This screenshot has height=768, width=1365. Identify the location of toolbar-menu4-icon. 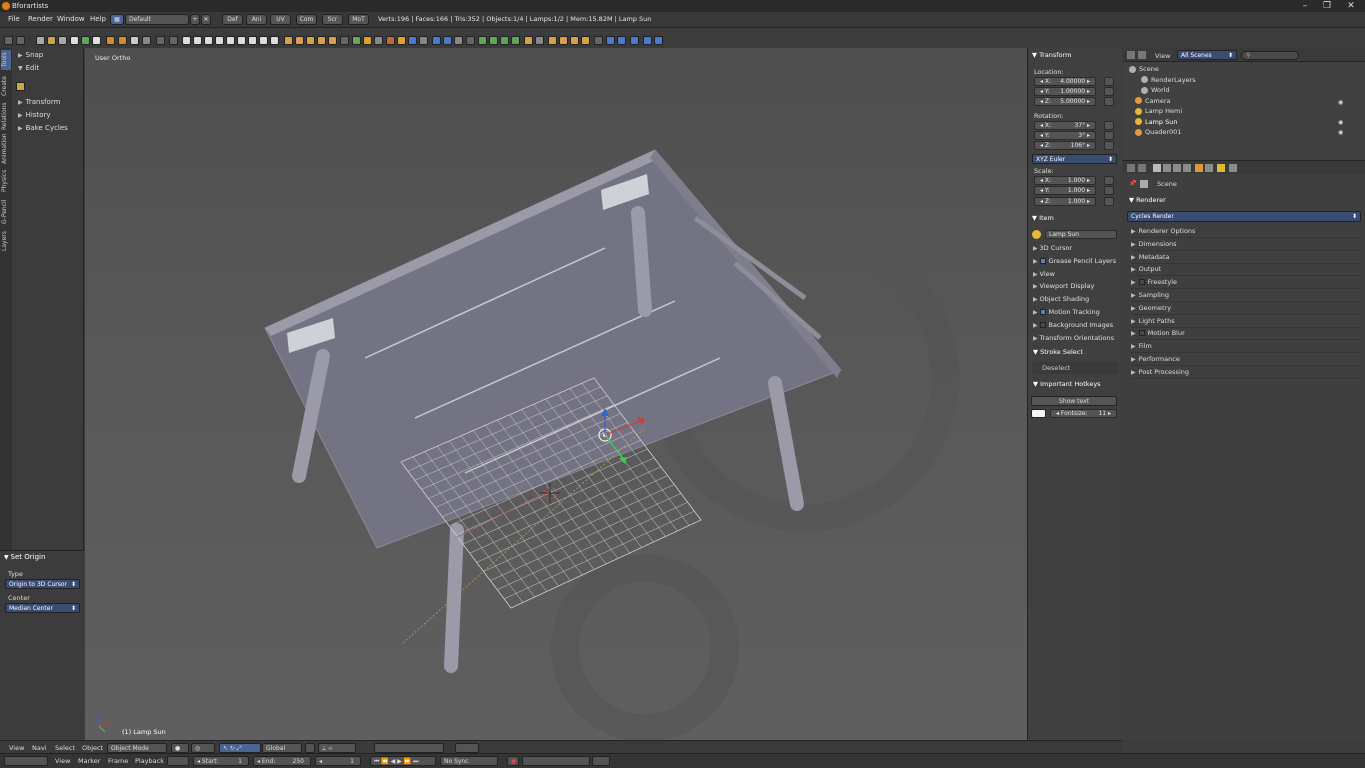
(470, 40).